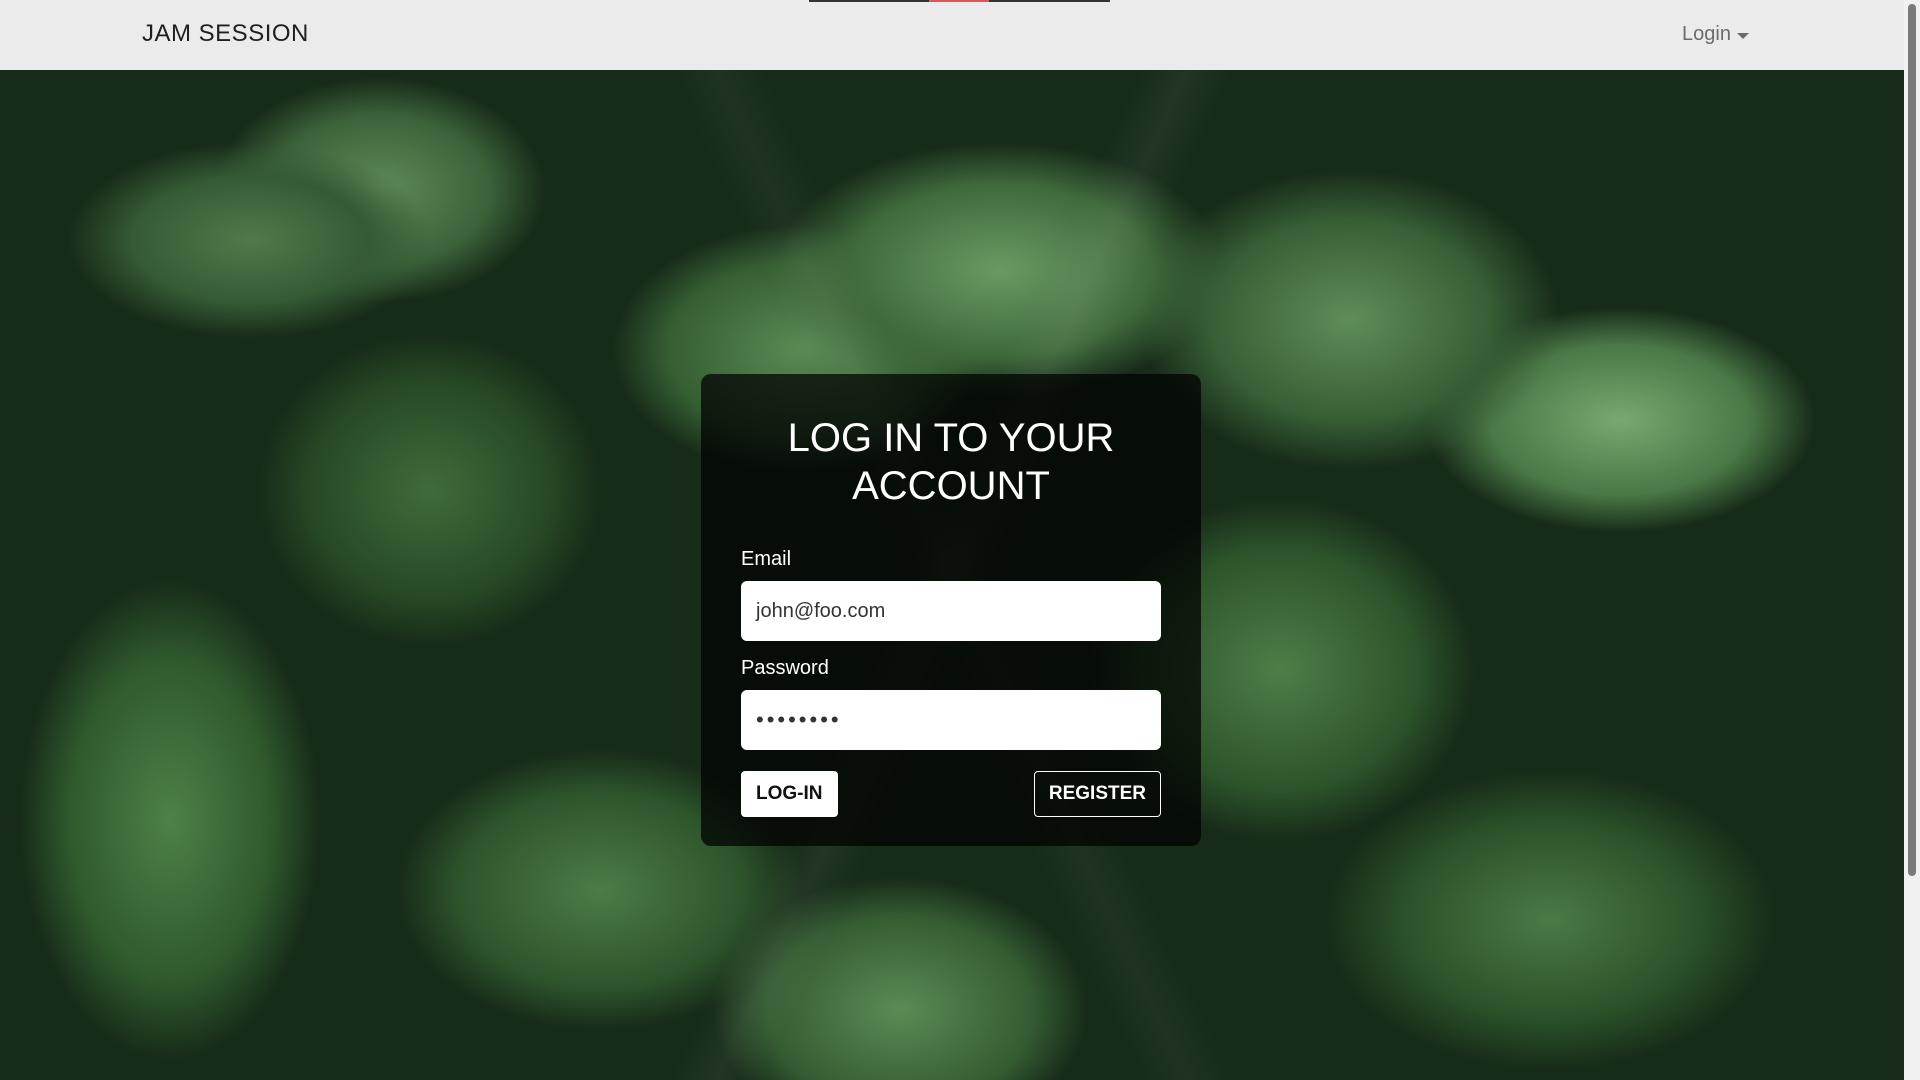 Image resolution: width=1920 pixels, height=1080 pixels. Describe the element at coordinates (951, 794) in the screenshot. I see `button-row: LOG-IN REGISTER` at that location.